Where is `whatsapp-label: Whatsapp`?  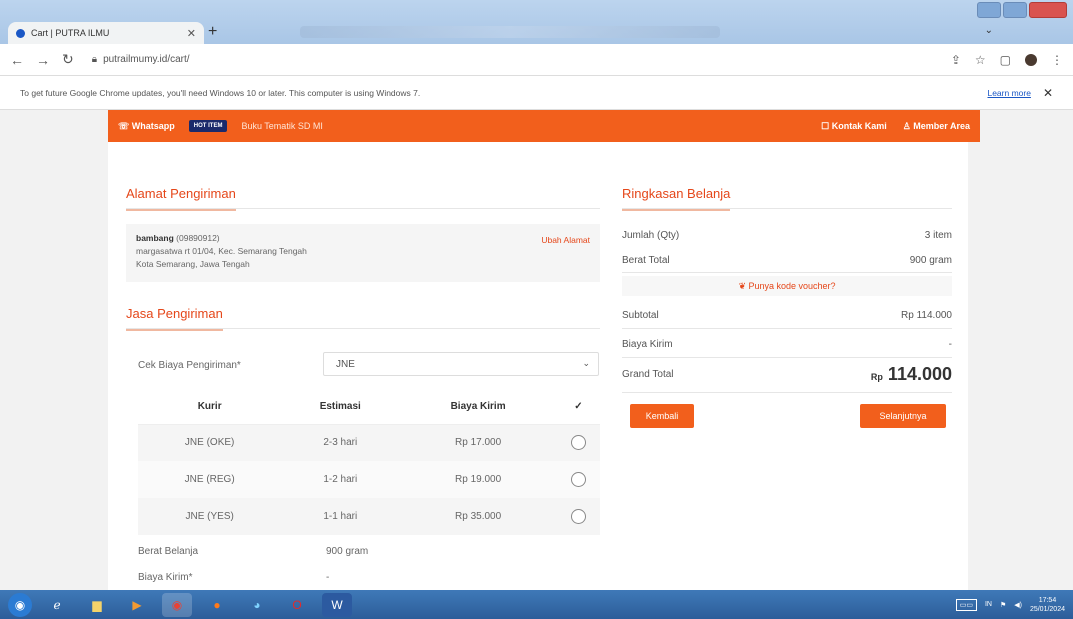
whatsapp-label: Whatsapp is located at coordinates (153, 125).